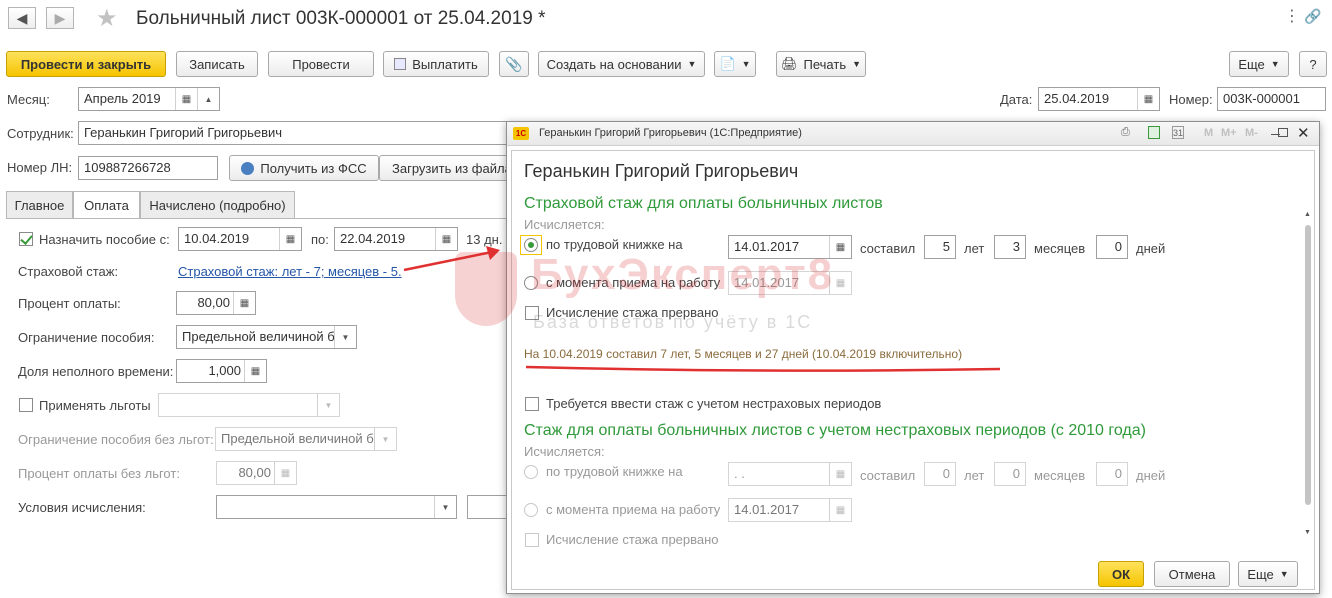  What do you see at coordinates (217, 64) in the screenshot?
I see `save-button: Записать` at bounding box center [217, 64].